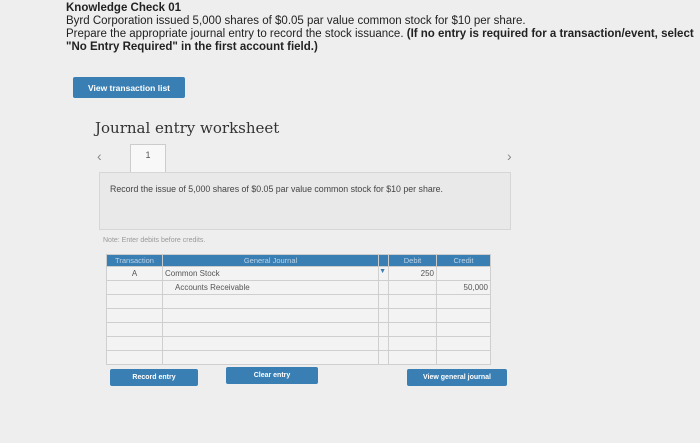  What do you see at coordinates (148, 158) in the screenshot?
I see `tab-transaction-1: 1` at bounding box center [148, 158].